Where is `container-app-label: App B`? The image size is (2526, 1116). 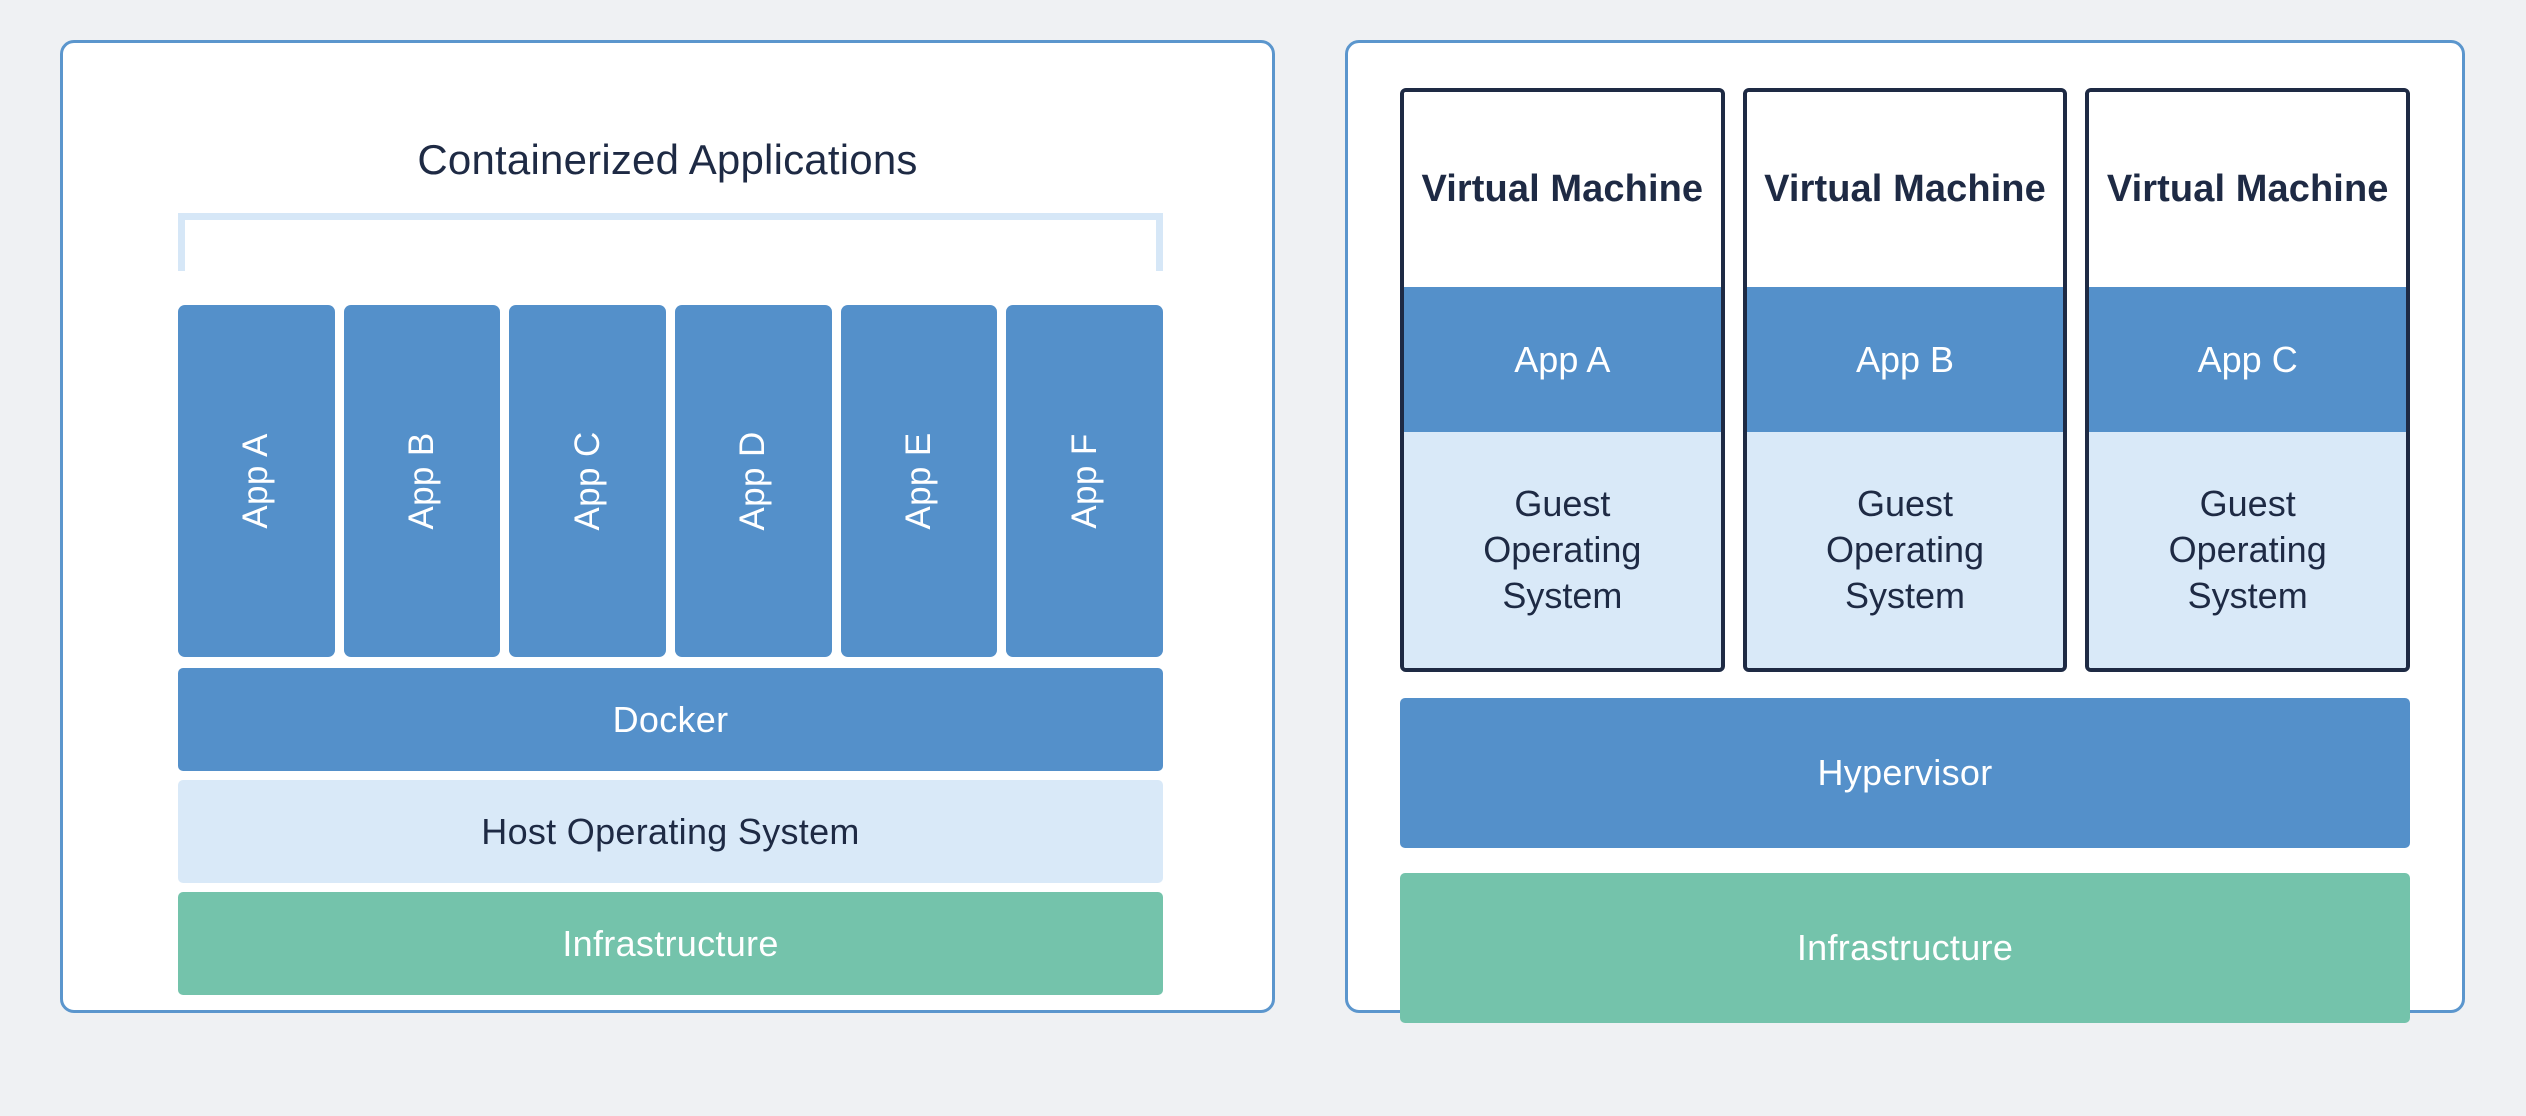
container-app-label: App B is located at coordinates (421, 481).